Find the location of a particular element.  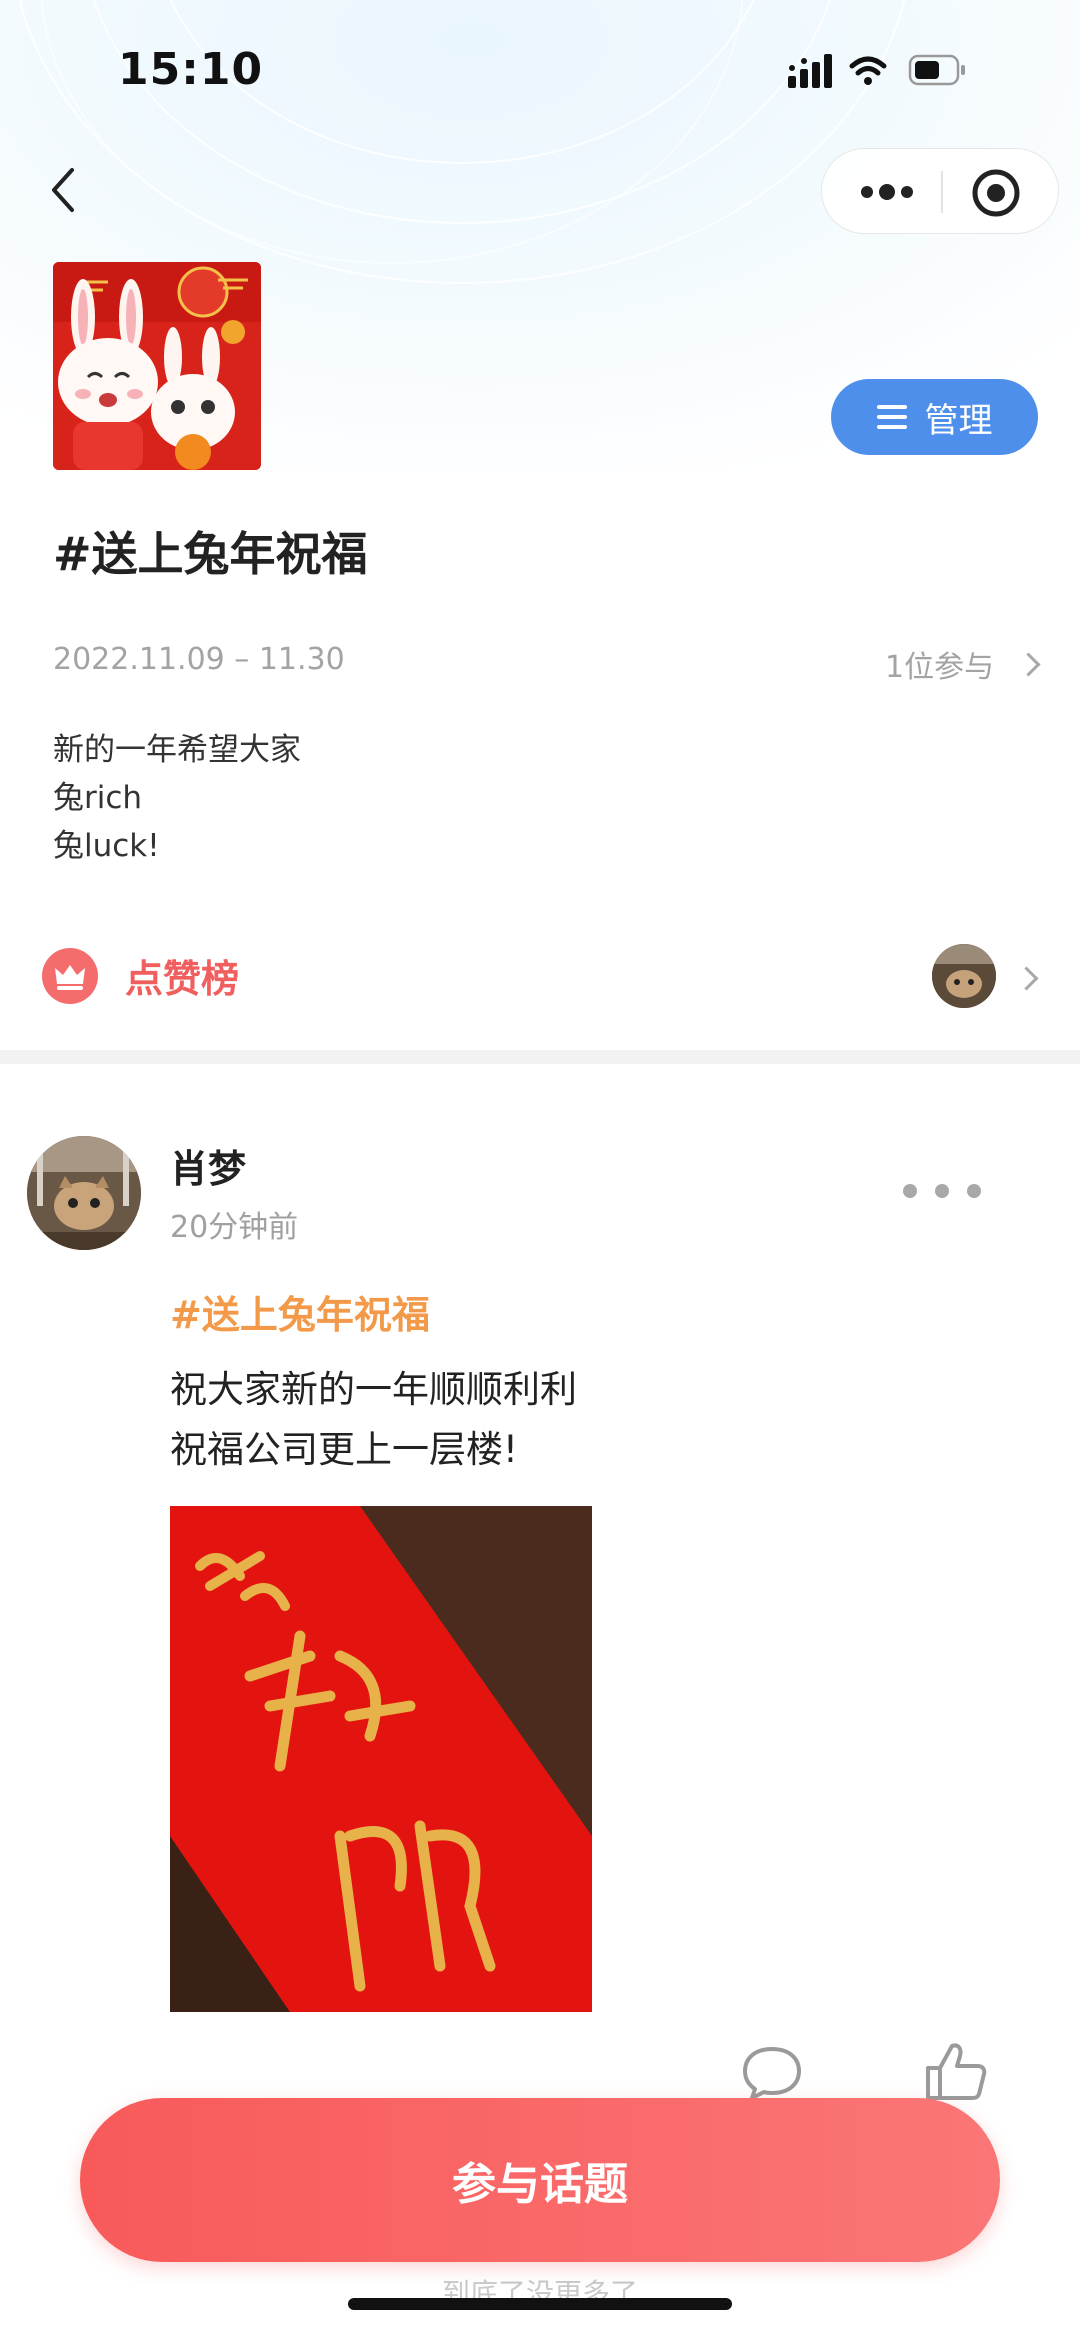

post-content-line: 祝福公司更上一层楼! is located at coordinates (344, 1449).